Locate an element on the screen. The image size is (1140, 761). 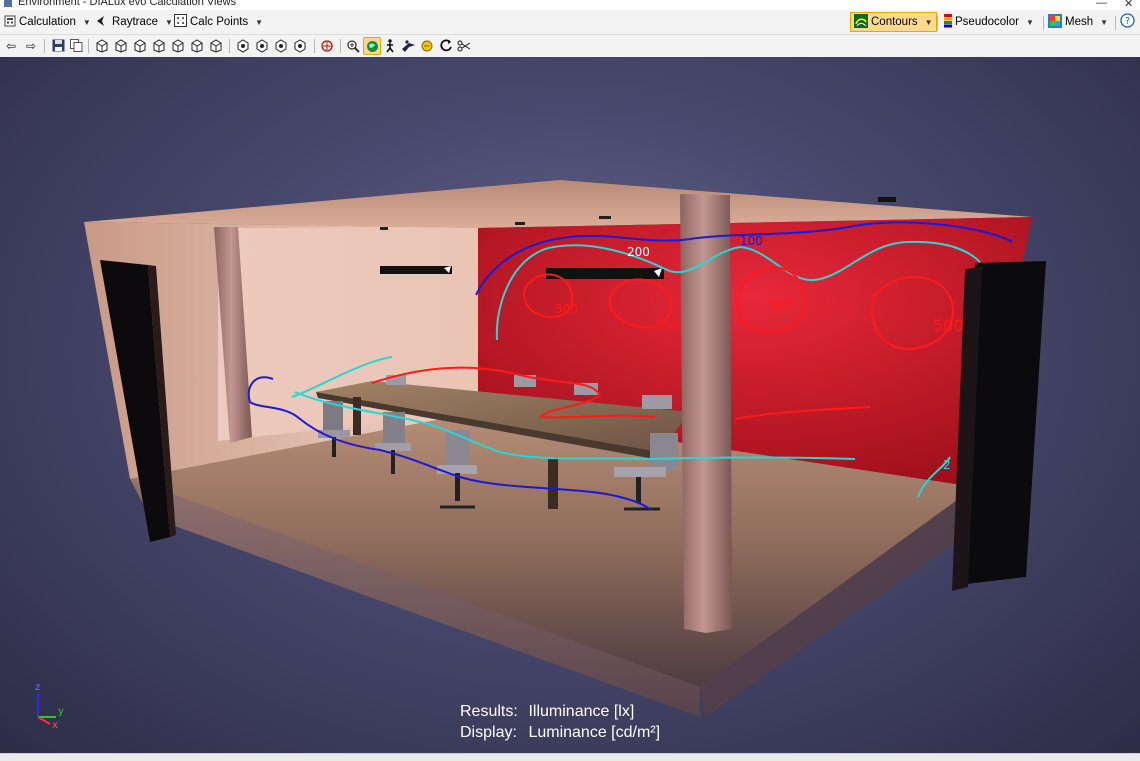
contour-label-red-b: 500 is located at coordinates (667, 326).